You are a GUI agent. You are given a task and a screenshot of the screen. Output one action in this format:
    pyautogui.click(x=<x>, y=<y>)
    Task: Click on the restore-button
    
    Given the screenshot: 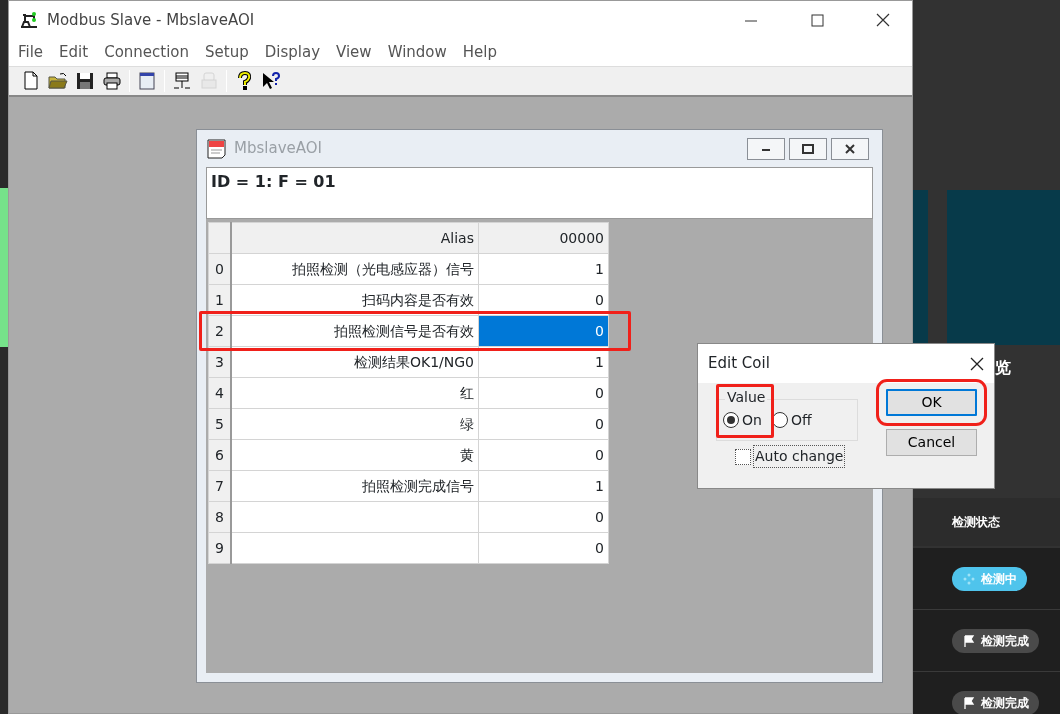 What is the action you would take?
    pyautogui.click(x=808, y=148)
    